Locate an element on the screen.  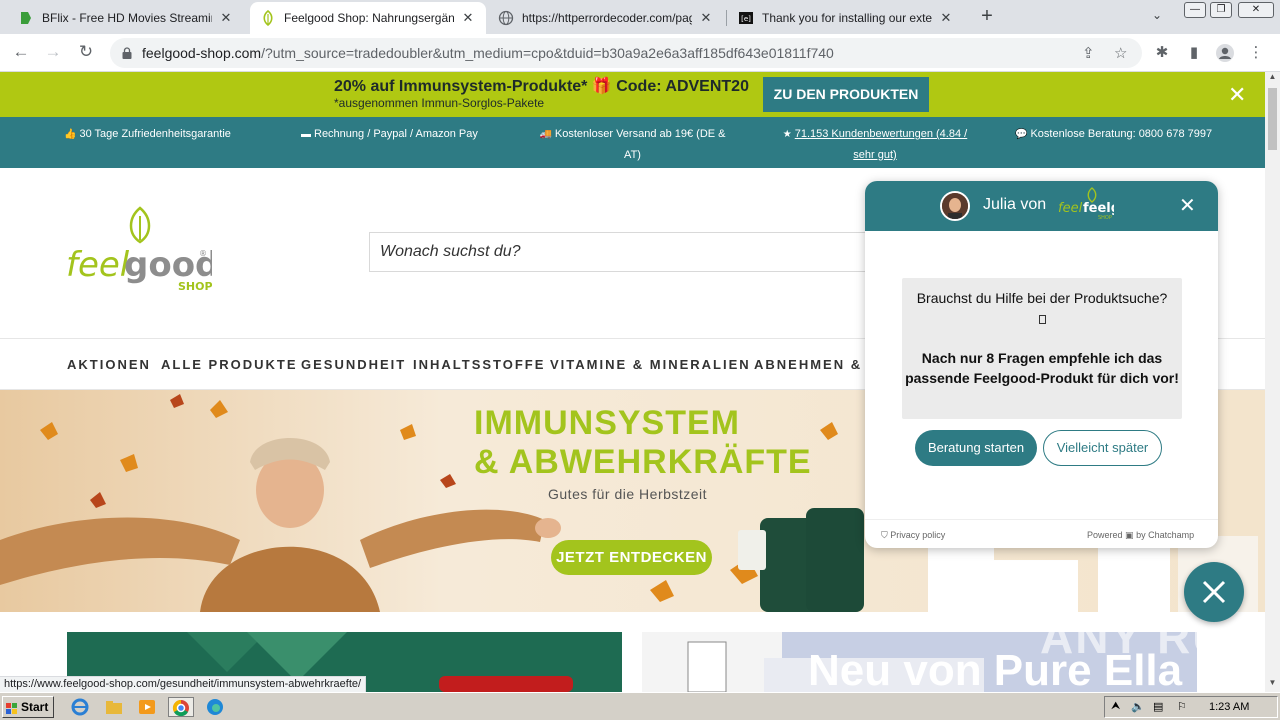
clock: 1:23 AM is located at coordinates (1229, 707).